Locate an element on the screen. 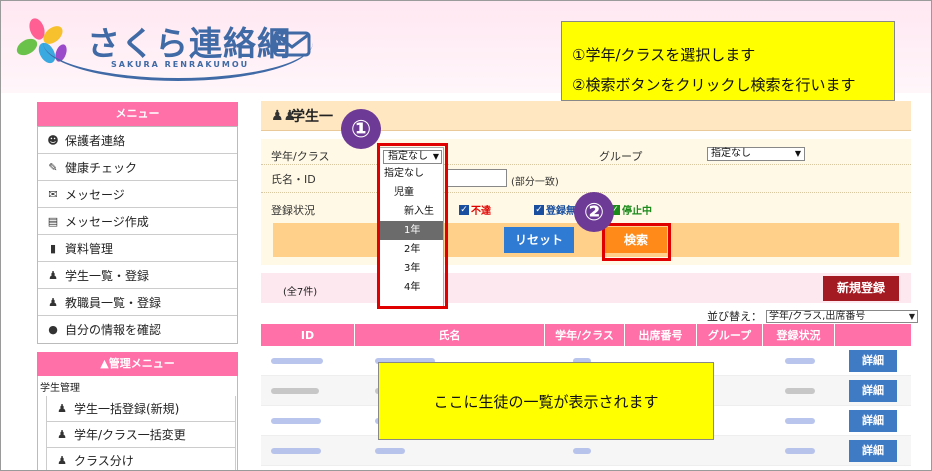 The height and width of the screenshot is (471, 932). page-title: 学生一 is located at coordinates (312, 116).